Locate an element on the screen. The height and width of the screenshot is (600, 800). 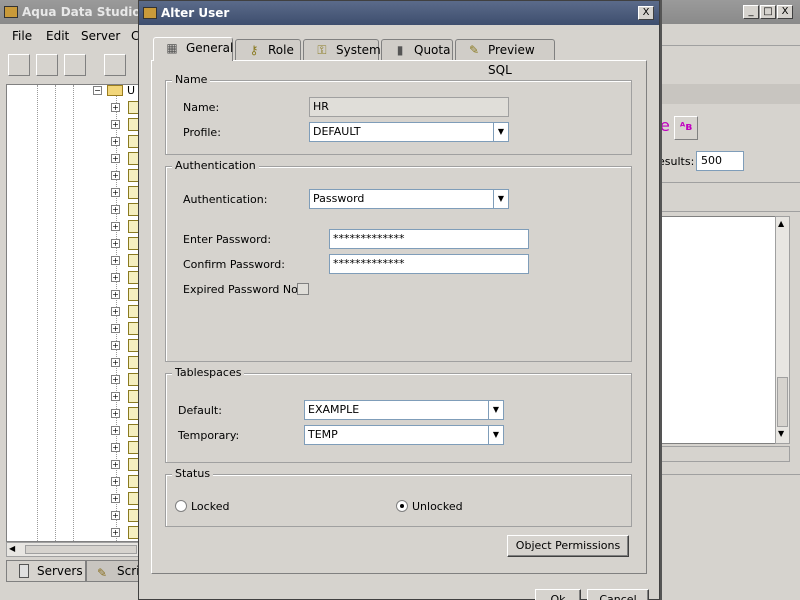
tab-role-label: Role is located at coordinates (281, 50).